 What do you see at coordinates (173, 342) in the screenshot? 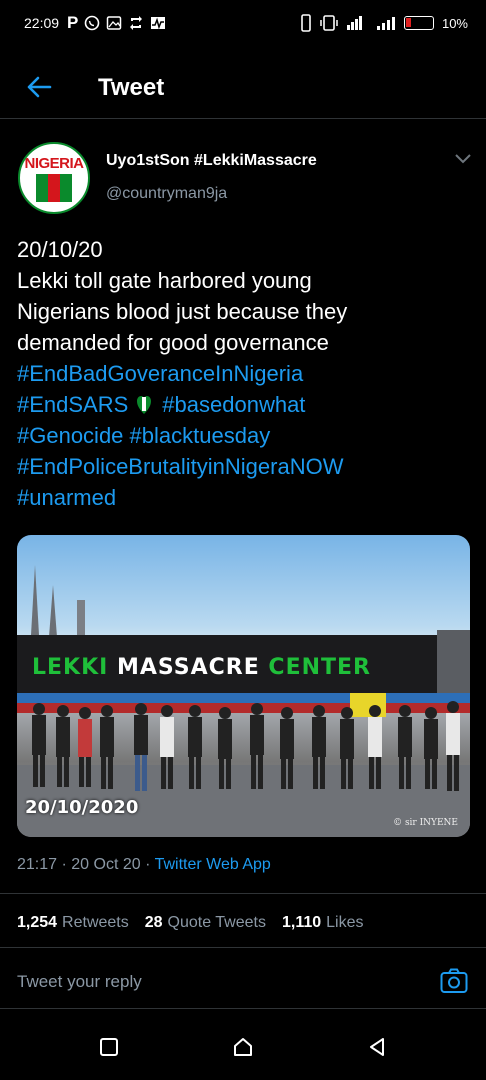
I see `tweet-line: demanded for good governance` at bounding box center [173, 342].